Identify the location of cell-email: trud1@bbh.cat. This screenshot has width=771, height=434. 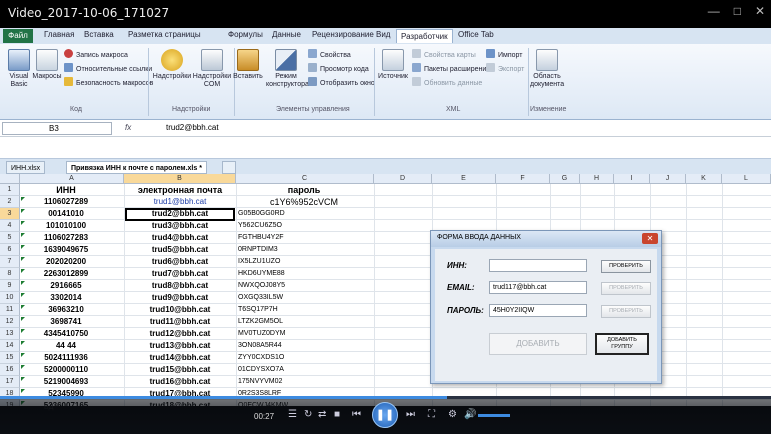
(180, 202).